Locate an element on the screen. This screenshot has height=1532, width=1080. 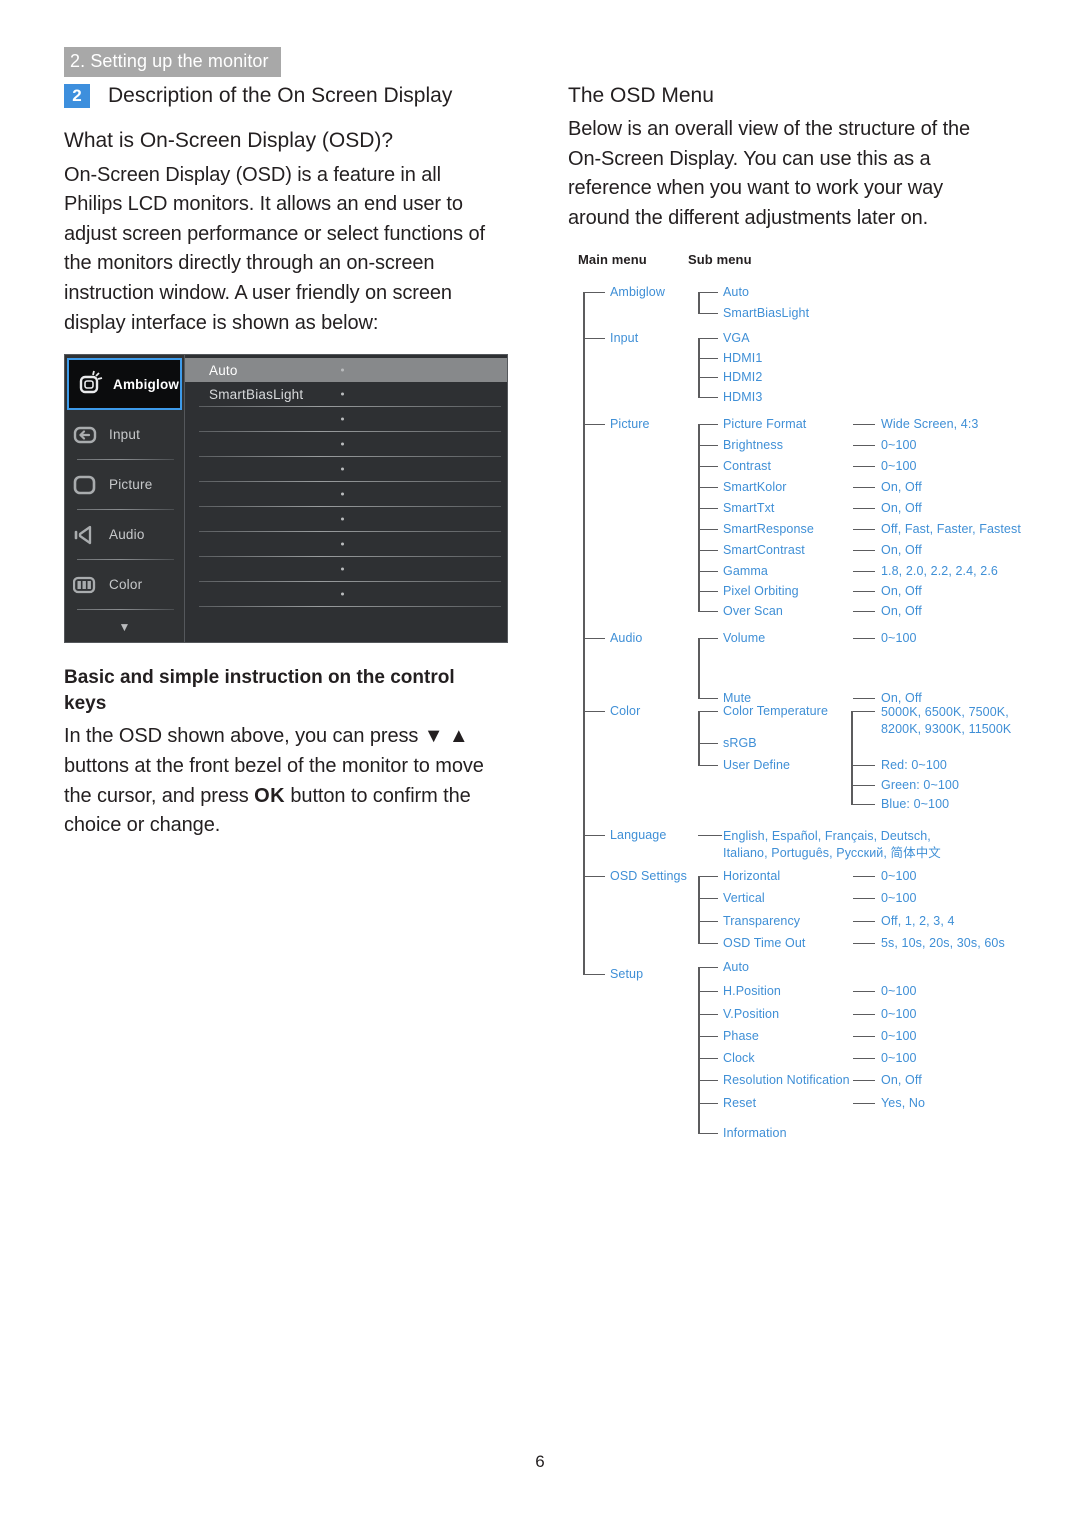
osd-item-label: Input is located at coordinates (125, 435).